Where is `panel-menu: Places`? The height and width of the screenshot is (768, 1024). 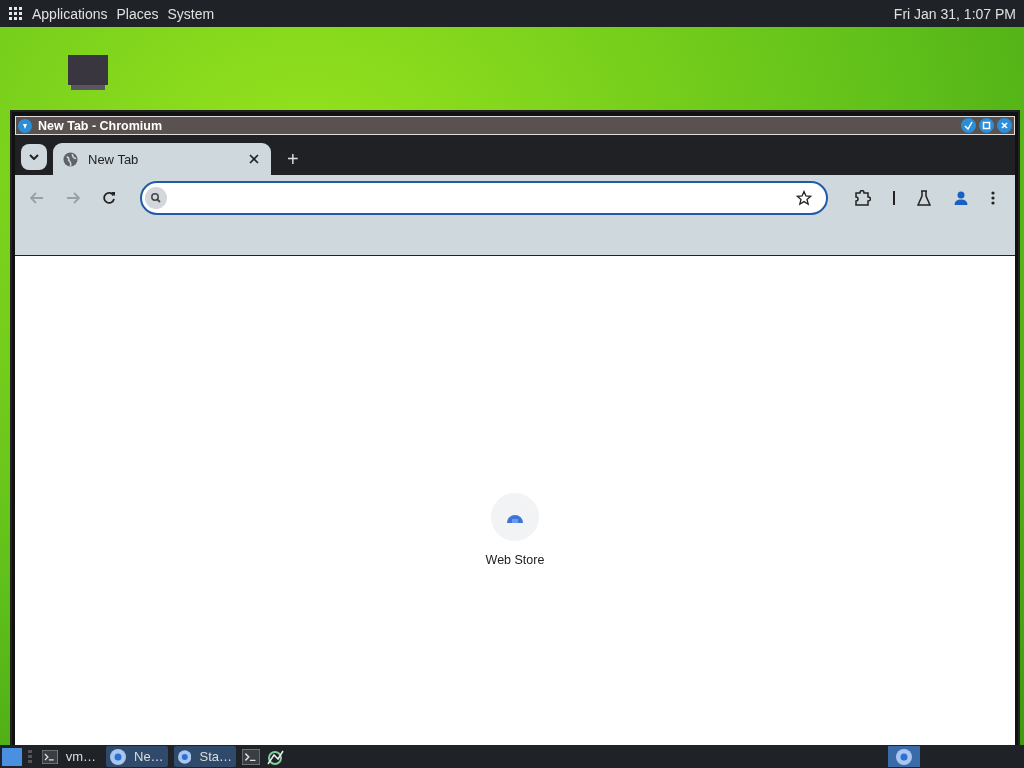 panel-menu: Places is located at coordinates (137, 13).